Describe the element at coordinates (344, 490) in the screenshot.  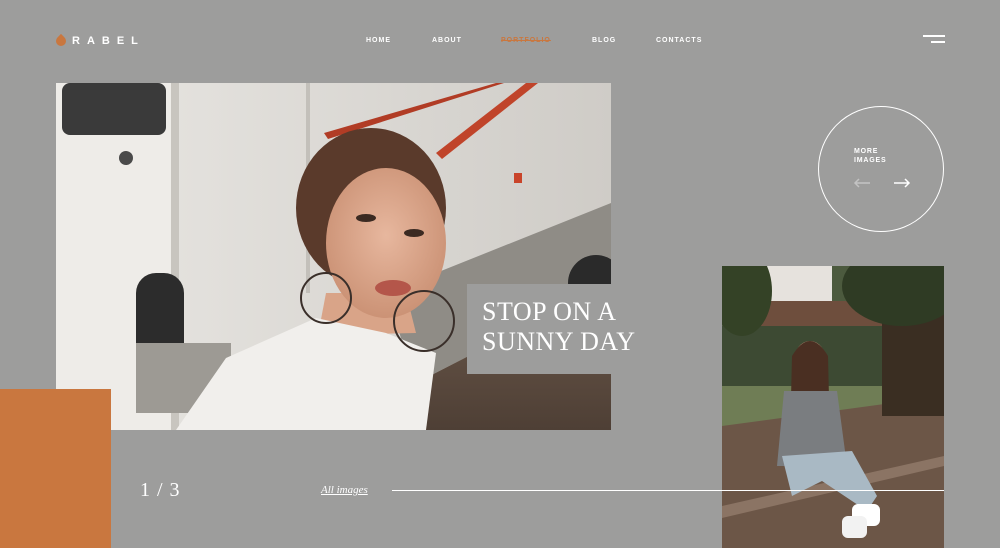
I see `all-images-link: All images` at that location.